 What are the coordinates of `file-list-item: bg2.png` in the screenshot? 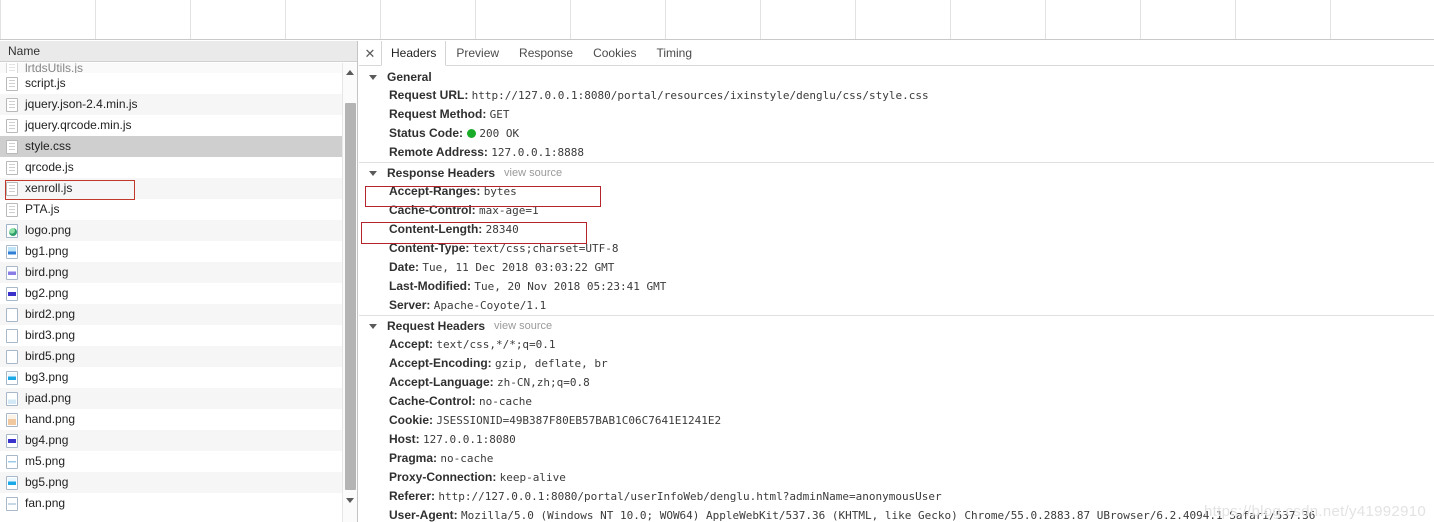 It's located at (178, 293).